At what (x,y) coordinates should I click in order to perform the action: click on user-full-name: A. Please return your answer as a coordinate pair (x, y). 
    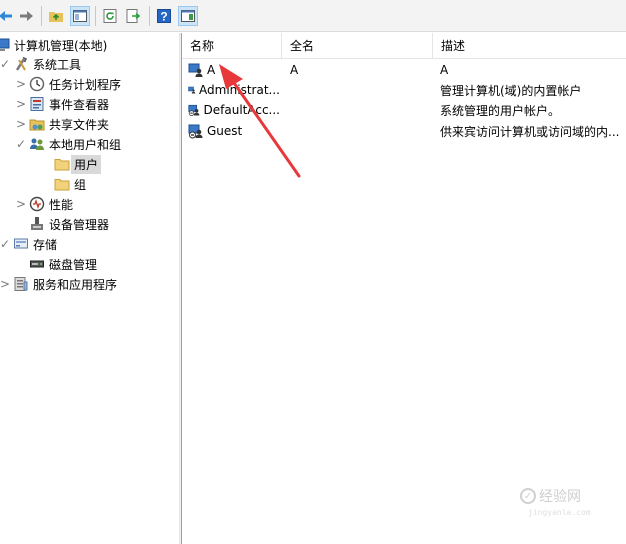
    Looking at the image, I should click on (294, 70).